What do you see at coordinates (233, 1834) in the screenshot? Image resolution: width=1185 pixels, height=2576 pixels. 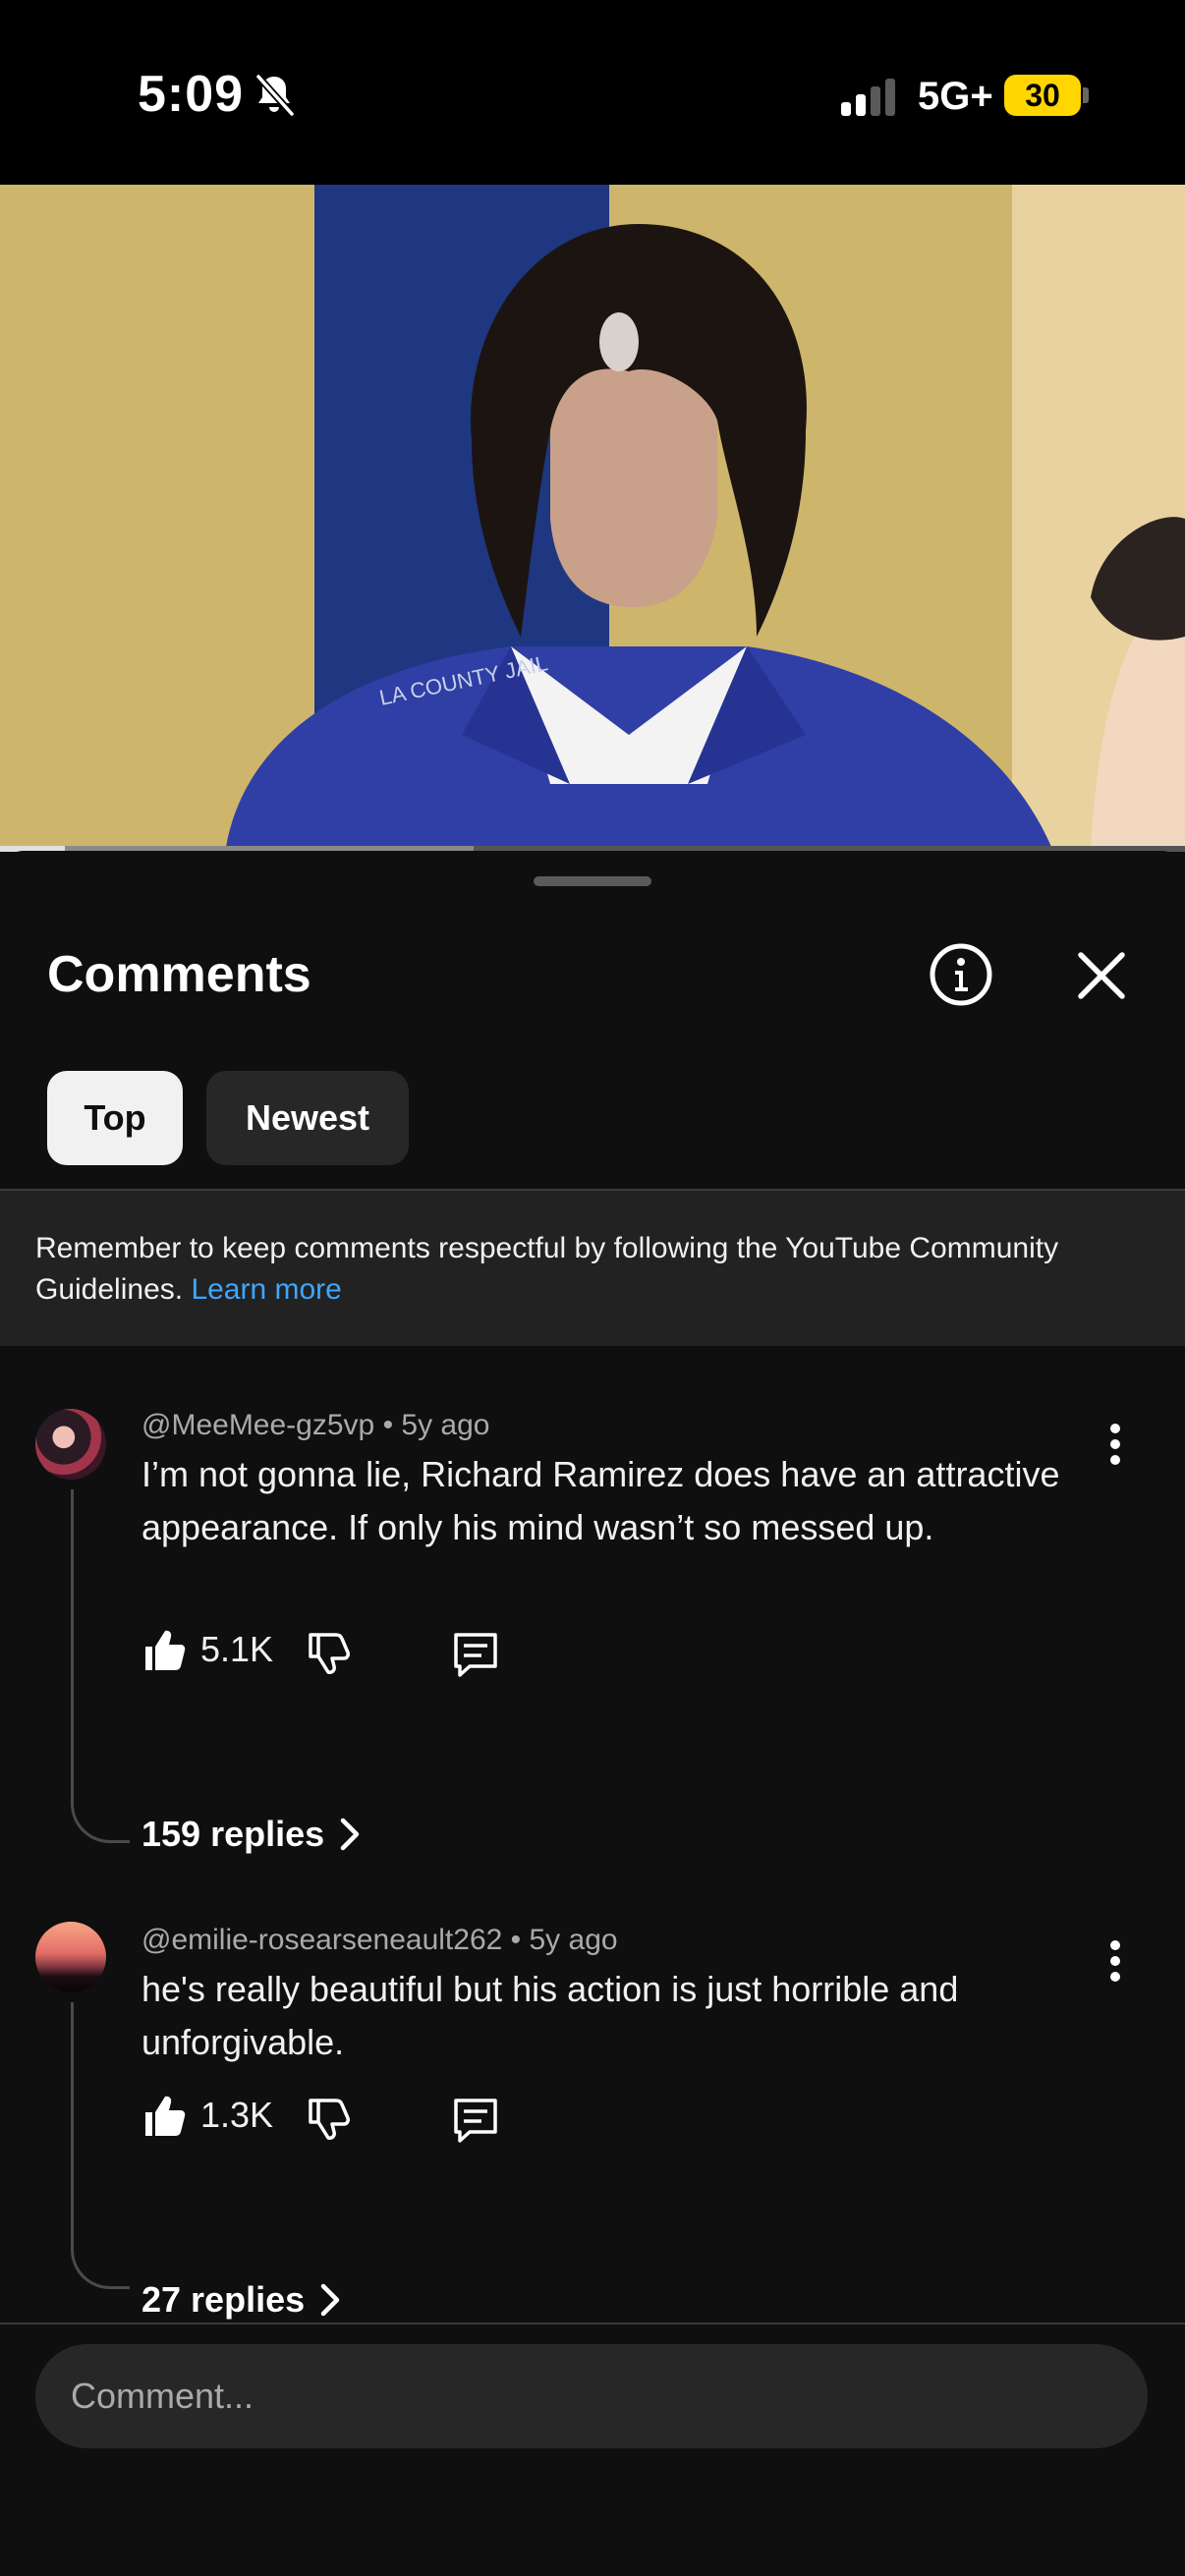 I see `replies-count: 159 replies` at bounding box center [233, 1834].